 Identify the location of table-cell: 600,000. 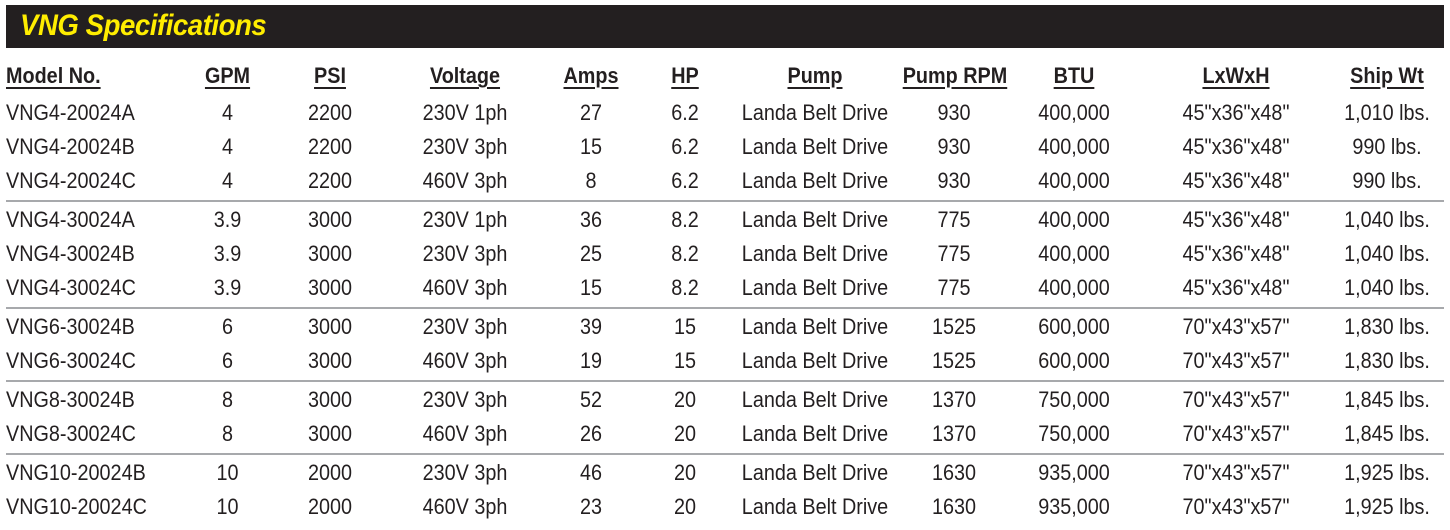
(1074, 326).